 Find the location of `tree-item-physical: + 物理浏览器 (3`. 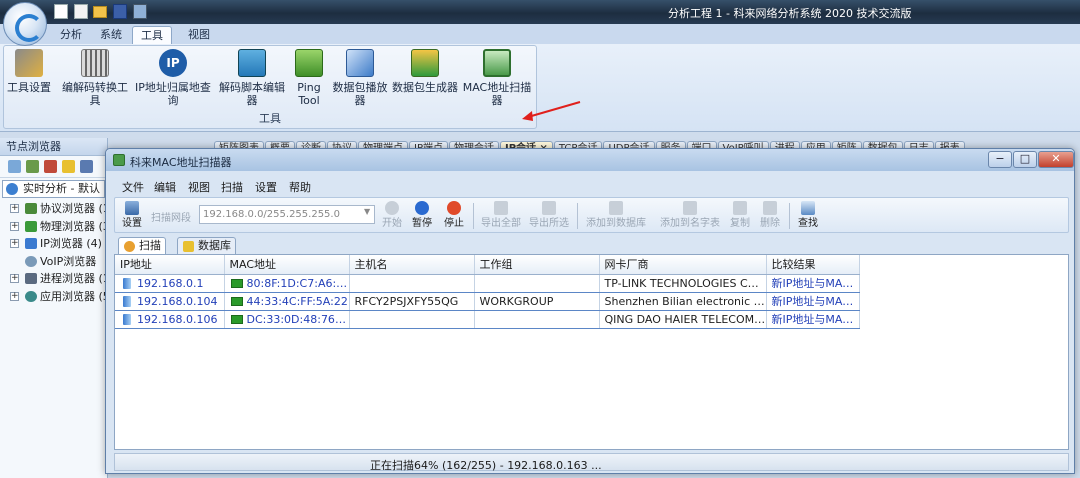

tree-item-physical: + 物理浏览器 (3 is located at coordinates (53, 227).